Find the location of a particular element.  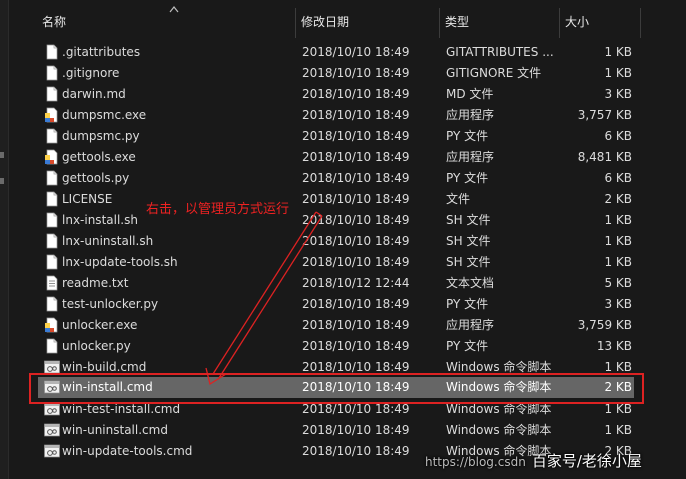

file-date: 2018/10/12 12:44 is located at coordinates (356, 283).